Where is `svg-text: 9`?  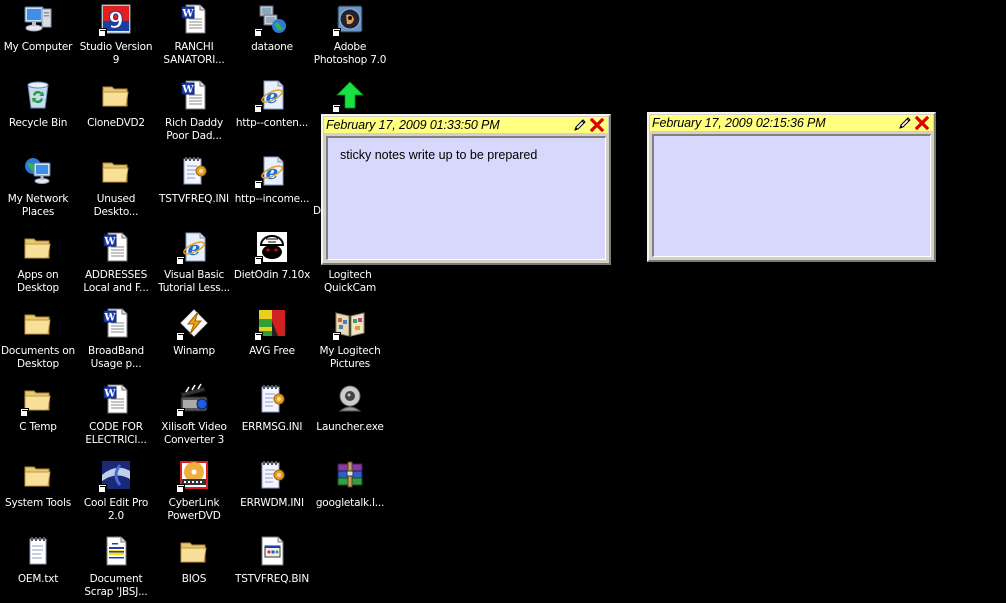
svg-text: 9 is located at coordinates (115, 21).